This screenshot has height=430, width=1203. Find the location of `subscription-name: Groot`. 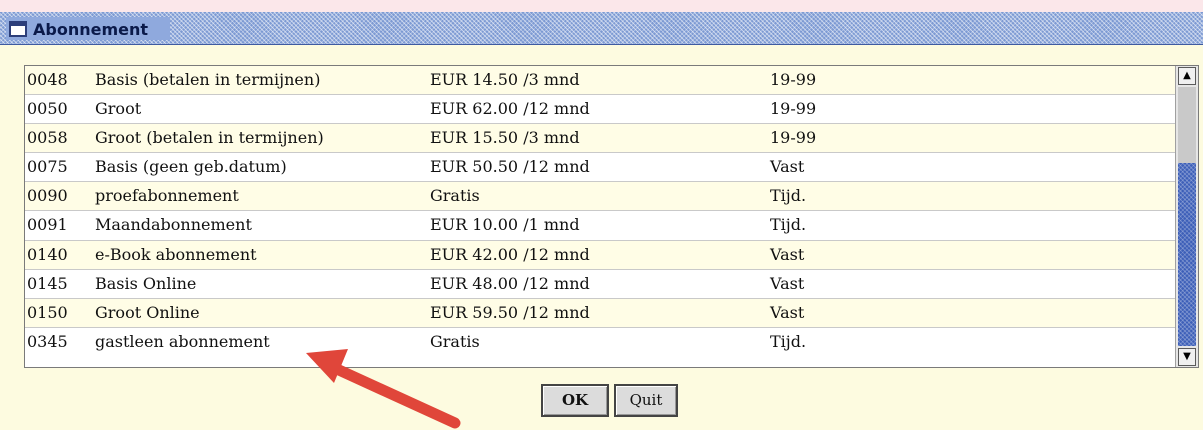

subscription-name: Groot is located at coordinates (118, 109).